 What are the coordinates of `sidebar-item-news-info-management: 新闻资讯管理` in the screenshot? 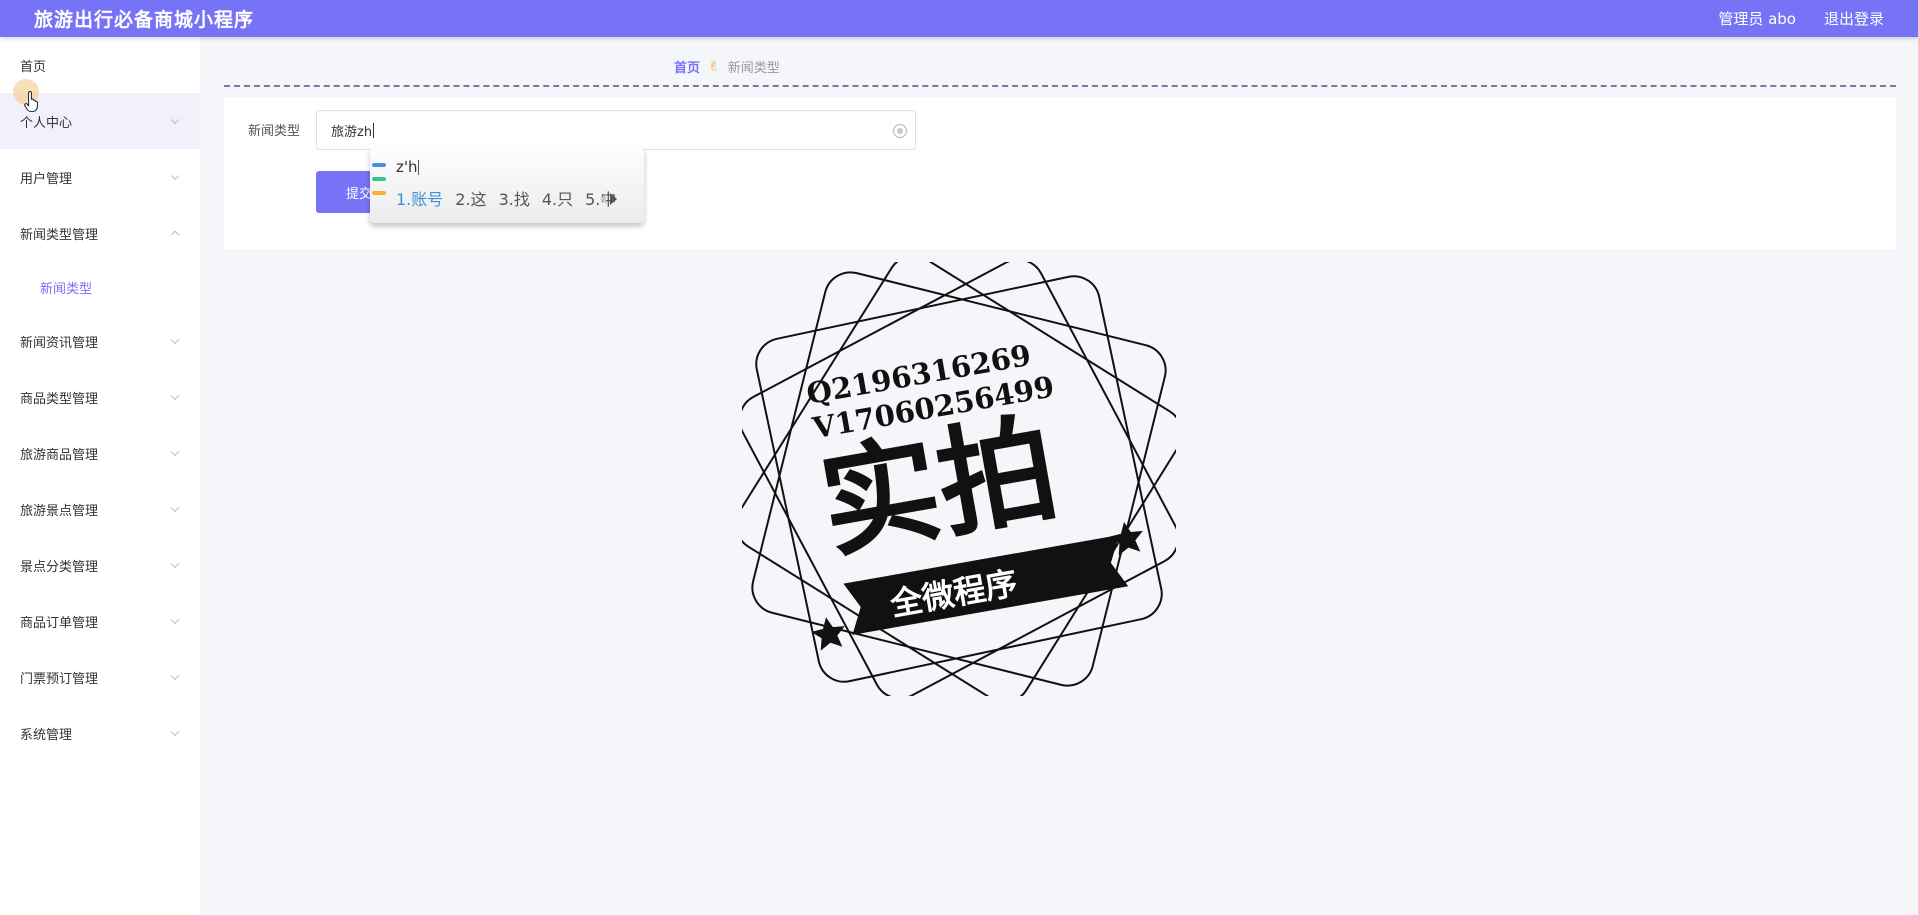 It's located at (100, 341).